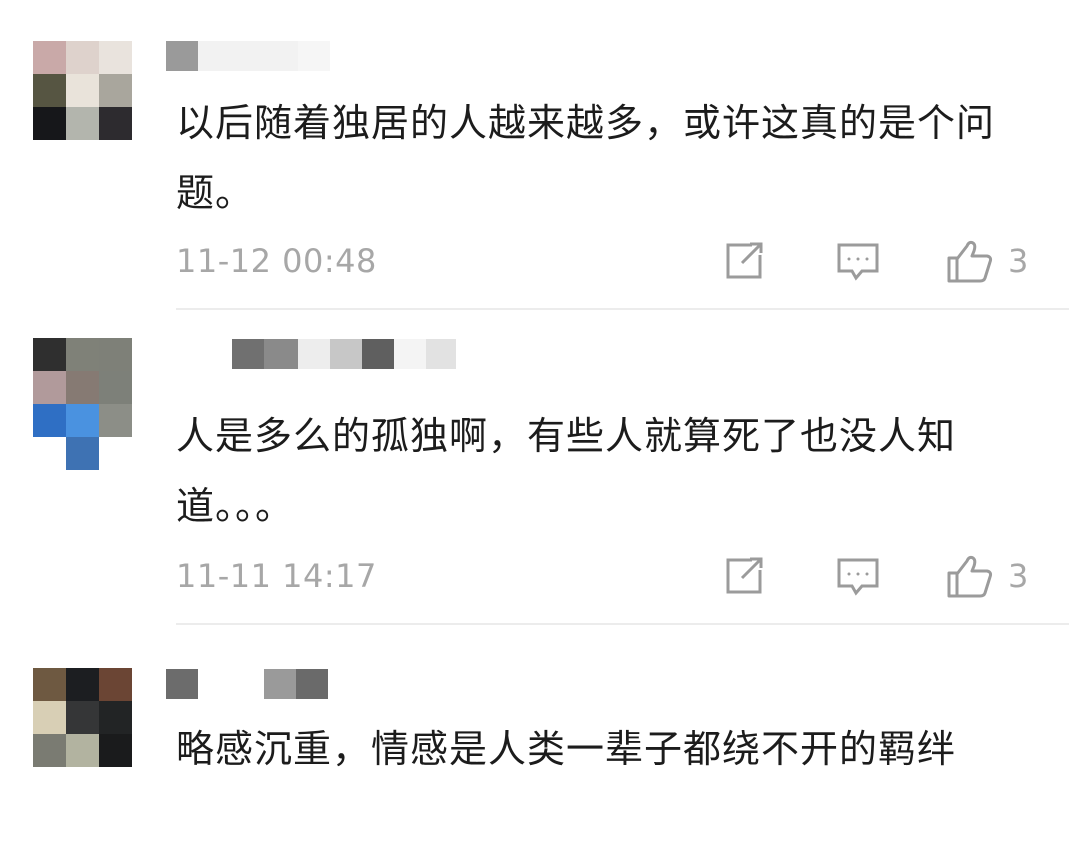 The width and height of the screenshot is (1069, 866). Describe the element at coordinates (276, 261) in the screenshot. I see `timestamp: 11-12 00:48` at that location.